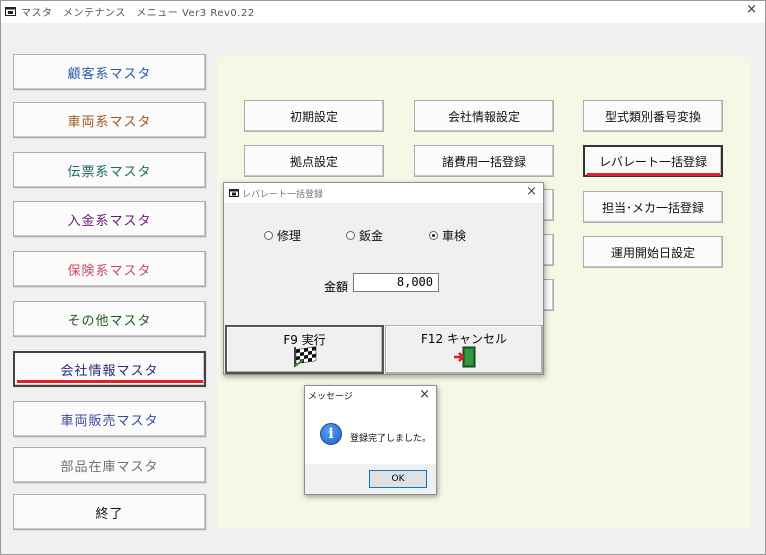 This screenshot has width=766, height=555. I want to click on initial-settings-button: 初期設定, so click(314, 116).